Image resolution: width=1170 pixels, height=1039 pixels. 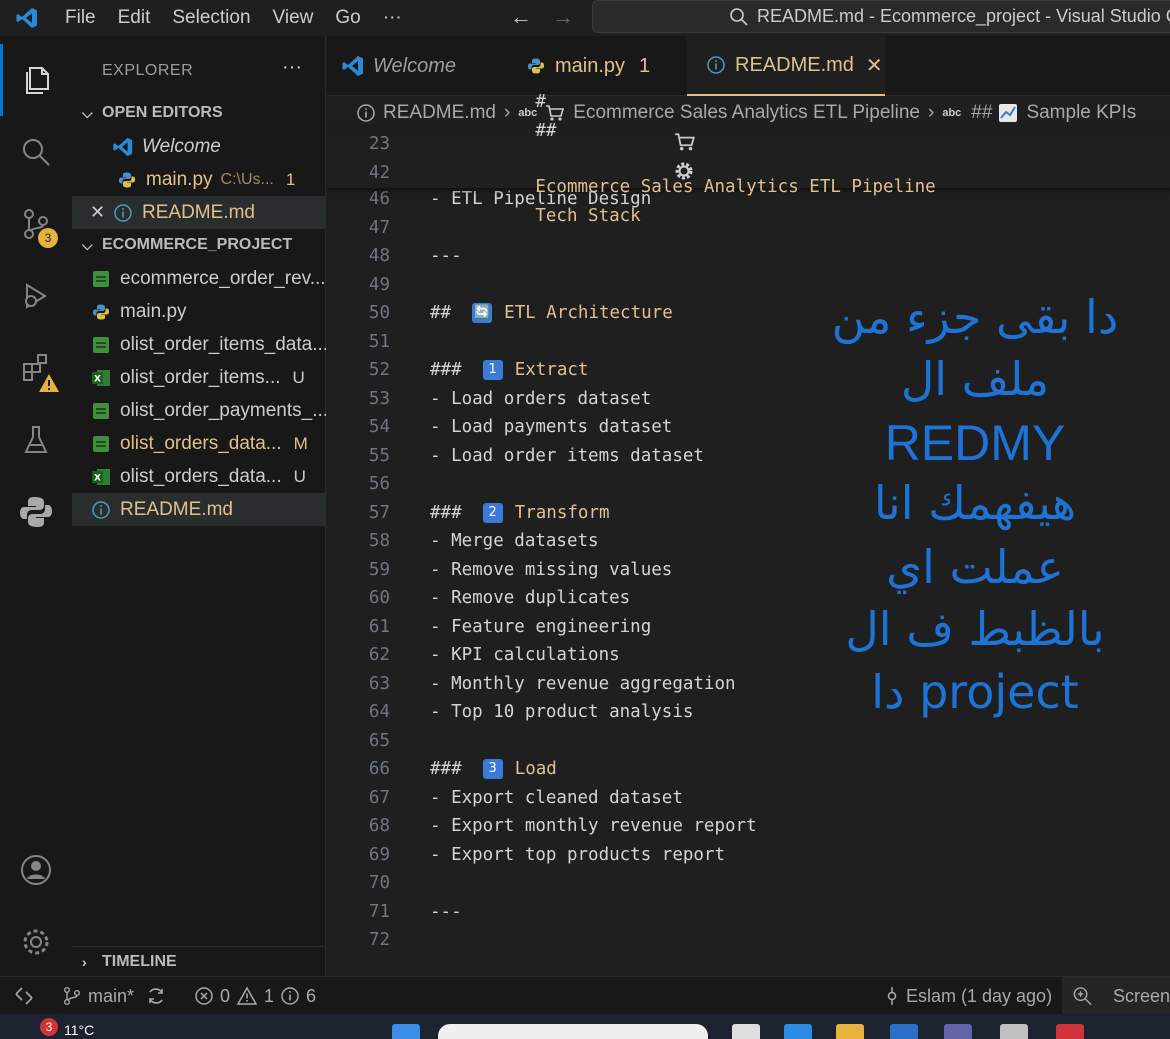 What do you see at coordinates (292, 67) in the screenshot?
I see `explorer-more-button: ···` at bounding box center [292, 67].